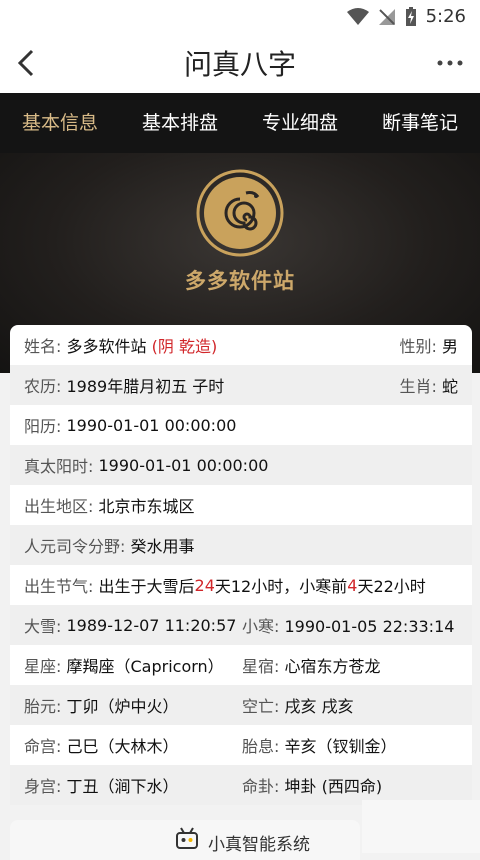  Describe the element at coordinates (106, 346) in the screenshot. I see `name-value: 多多软件站` at that location.